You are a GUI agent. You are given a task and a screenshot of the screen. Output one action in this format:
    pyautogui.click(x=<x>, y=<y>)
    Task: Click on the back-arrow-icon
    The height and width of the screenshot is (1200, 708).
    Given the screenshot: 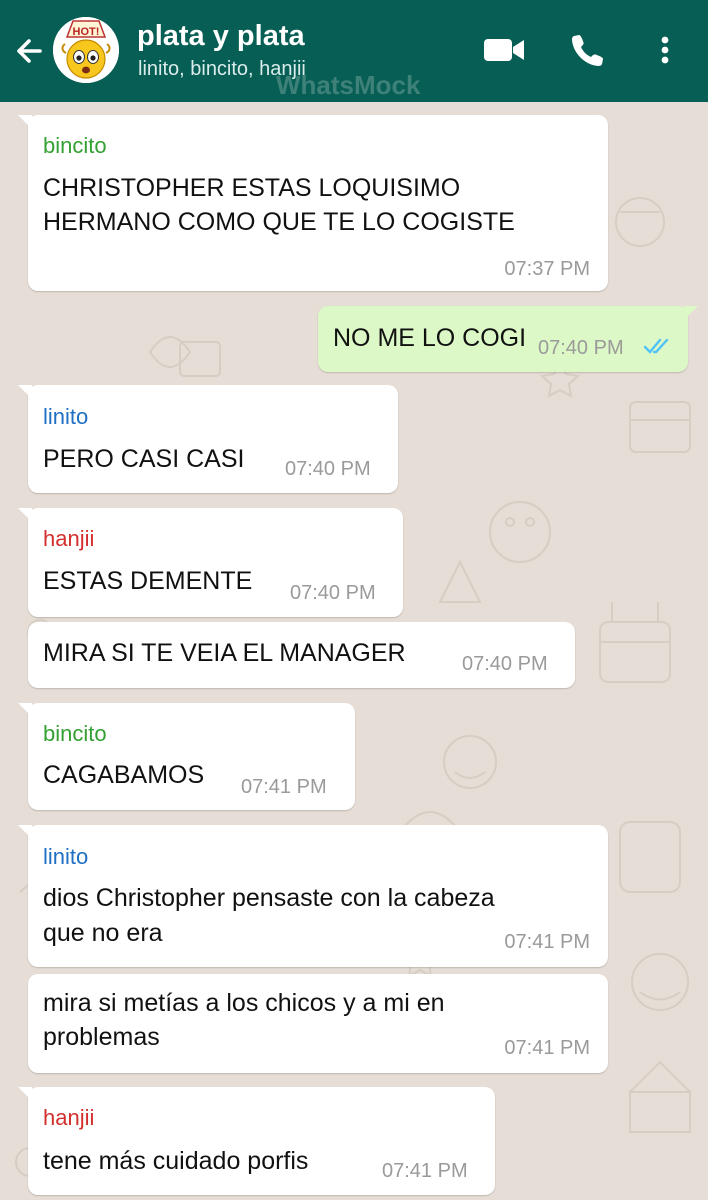 What is the action you would take?
    pyautogui.click(x=30, y=51)
    